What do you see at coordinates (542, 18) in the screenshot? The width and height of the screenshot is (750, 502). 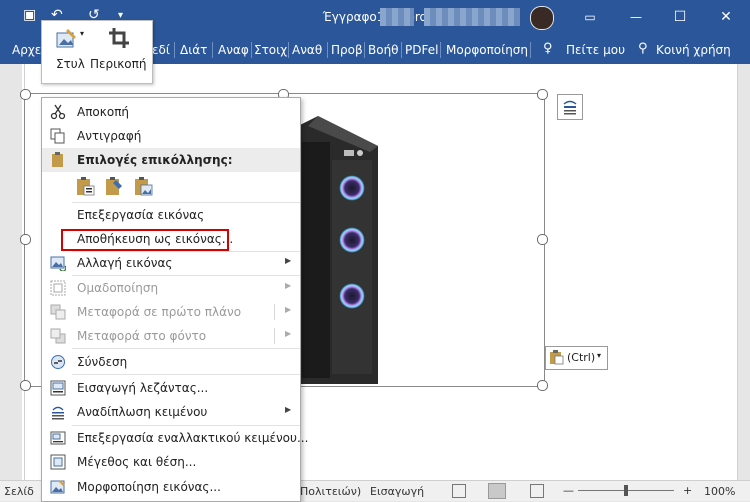 I see `user-avatar` at bounding box center [542, 18].